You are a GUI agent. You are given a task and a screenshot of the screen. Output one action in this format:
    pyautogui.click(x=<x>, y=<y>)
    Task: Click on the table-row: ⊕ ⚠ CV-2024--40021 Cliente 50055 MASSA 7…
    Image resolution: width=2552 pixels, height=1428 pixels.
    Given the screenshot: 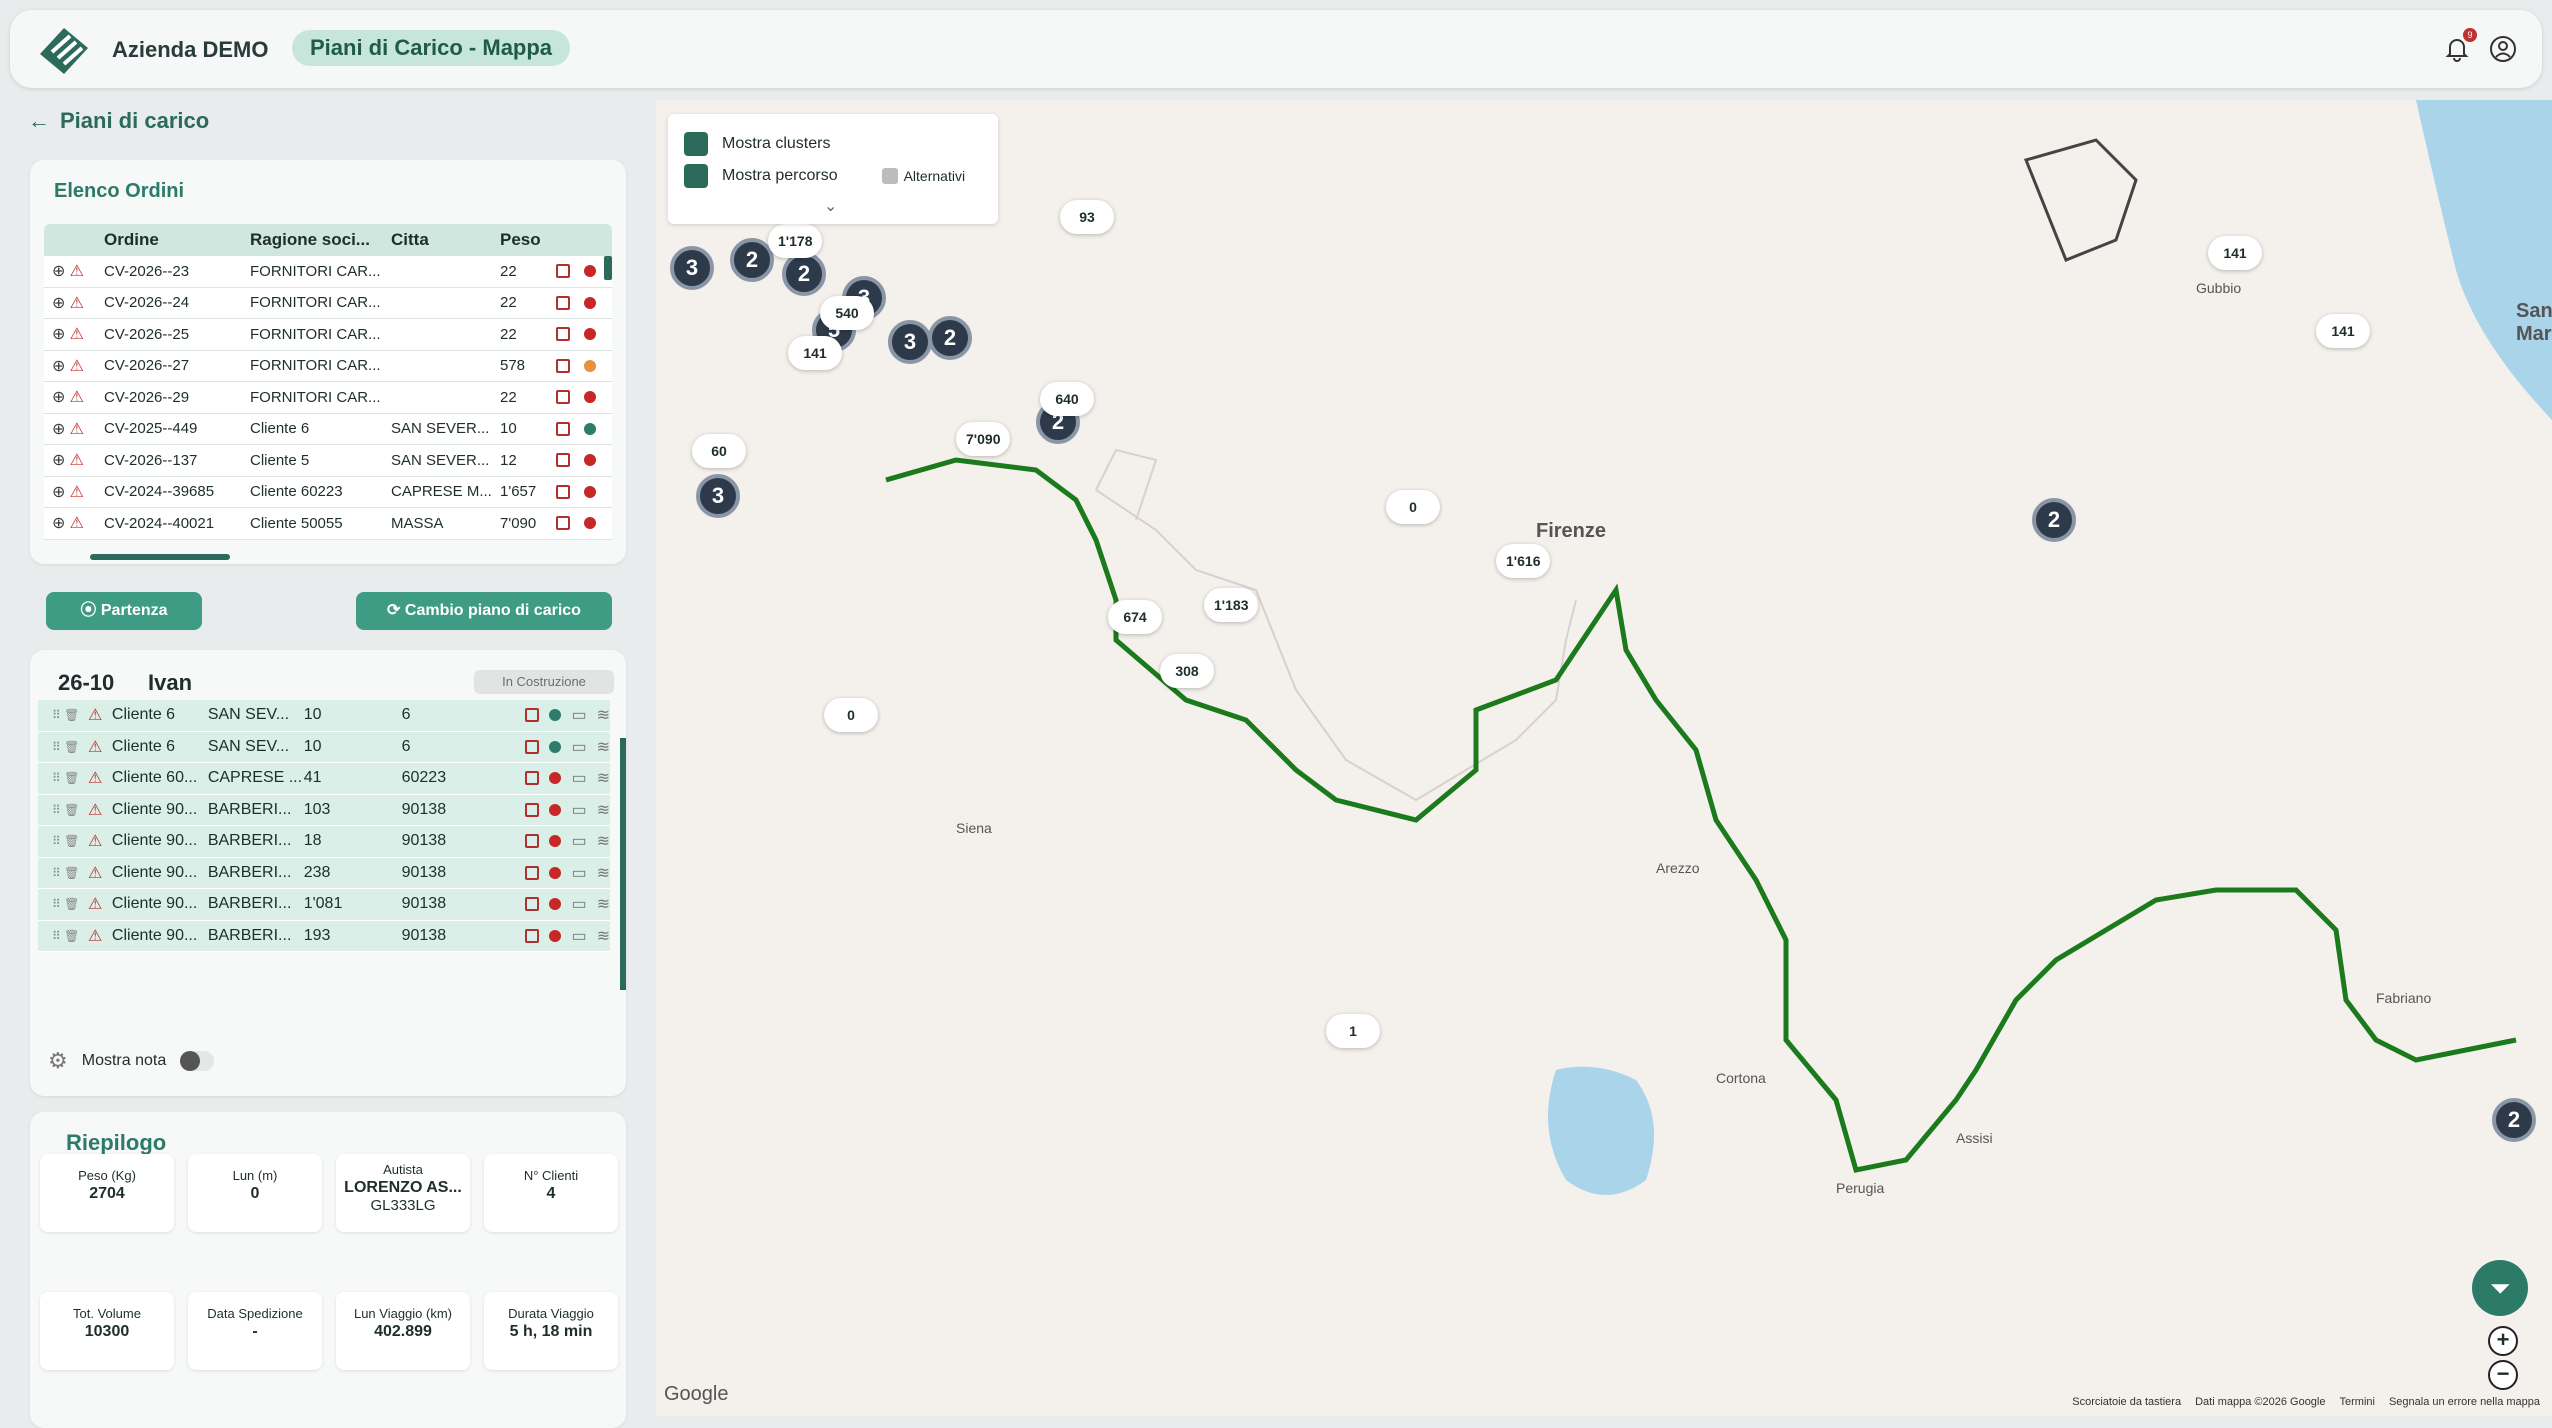 What is the action you would take?
    pyautogui.click(x=328, y=524)
    